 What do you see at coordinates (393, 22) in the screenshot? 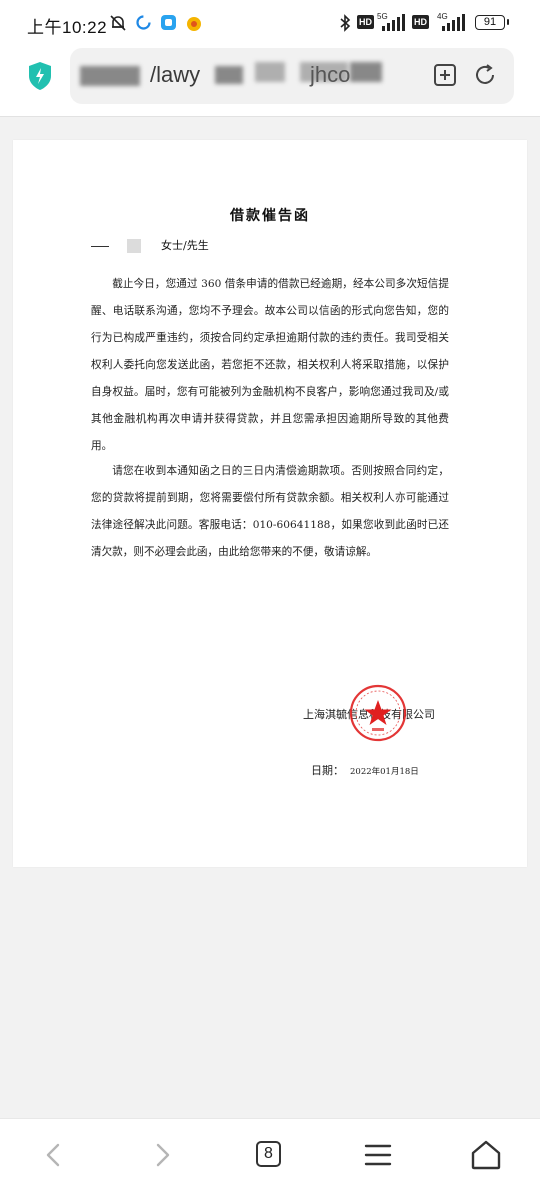
I see `signal-icon` at bounding box center [393, 22].